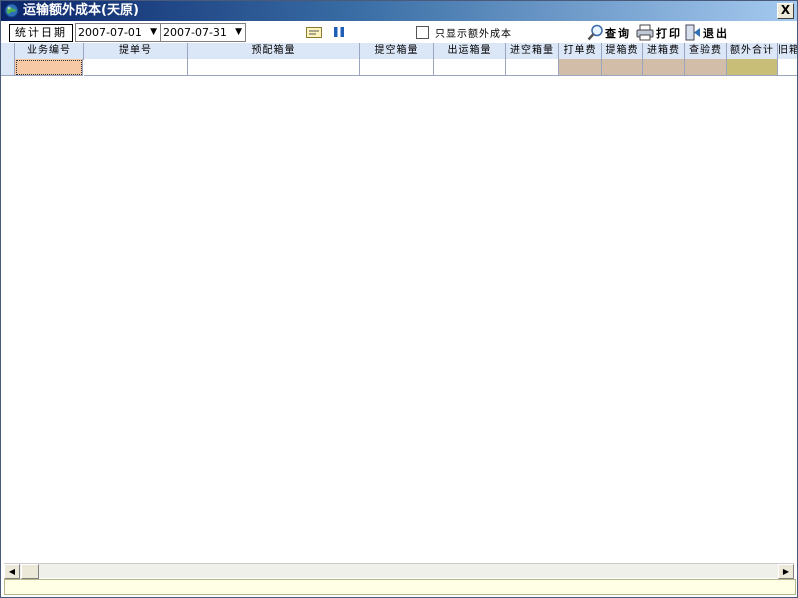 This screenshot has width=798, height=598. What do you see at coordinates (195, 32) in the screenshot?
I see `end-date-value: 2007-07-31` at bounding box center [195, 32].